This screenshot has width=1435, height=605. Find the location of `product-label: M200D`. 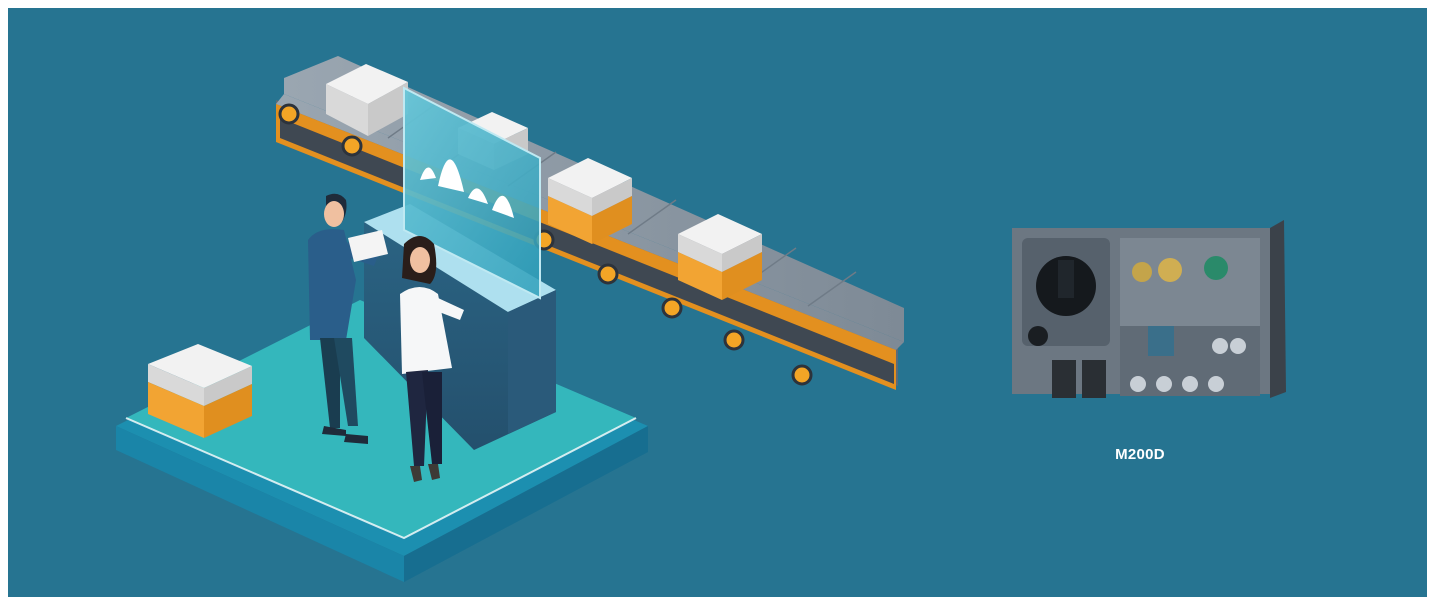

product-label: M200D is located at coordinates (1140, 454).